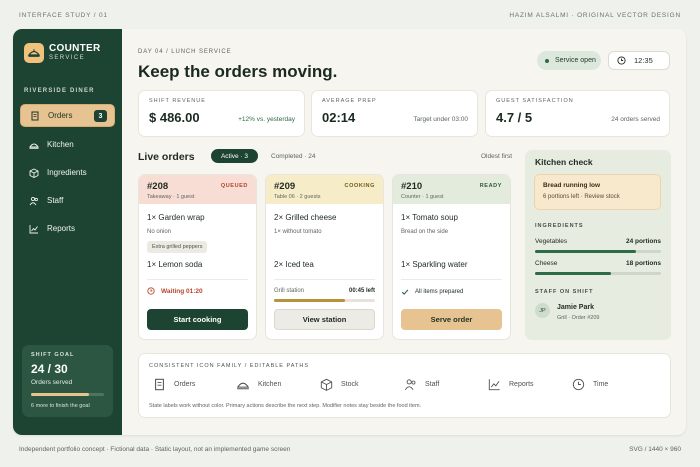  I want to click on sidebar-item-ingredients: Ingredients, so click(67, 172).